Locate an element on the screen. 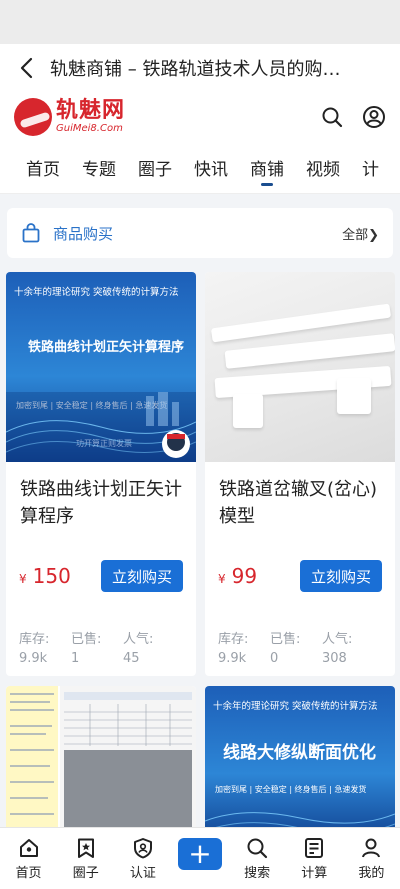  product-stats: 库存: 9.9k 已售: 0 人气: 308 is located at coordinates (300, 649).